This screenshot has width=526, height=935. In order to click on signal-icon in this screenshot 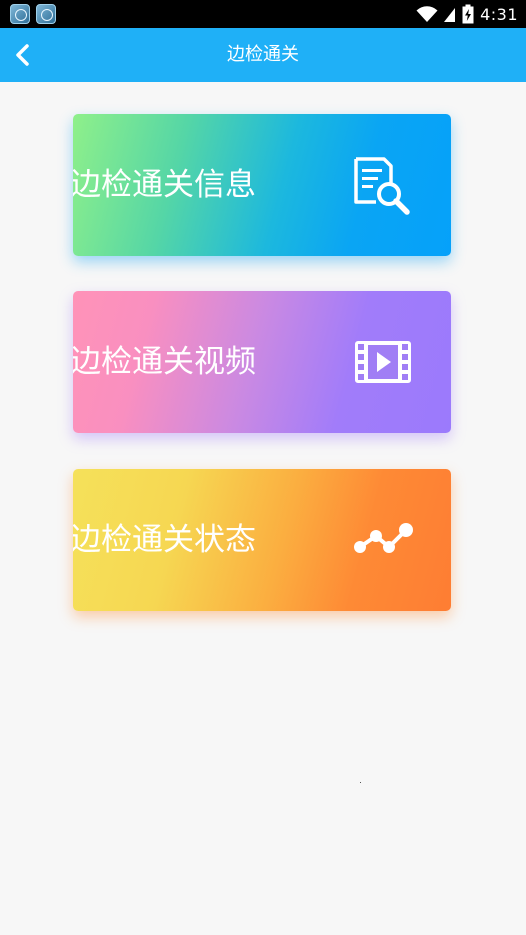, I will do `click(450, 15)`.